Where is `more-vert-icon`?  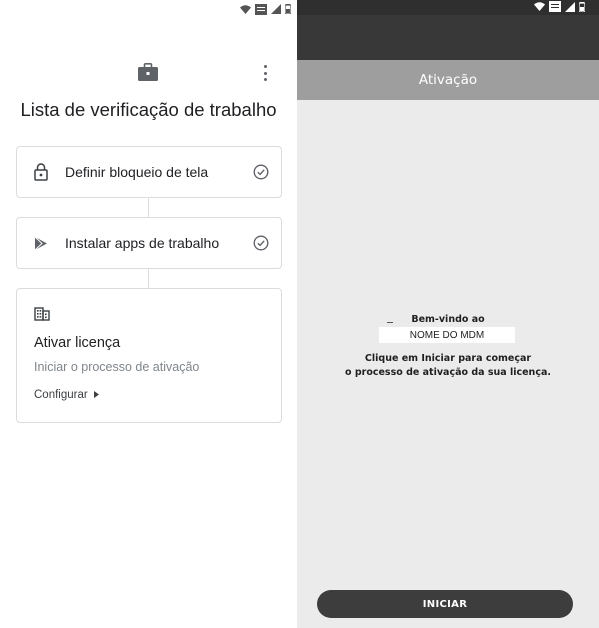 more-vert-icon is located at coordinates (265, 73).